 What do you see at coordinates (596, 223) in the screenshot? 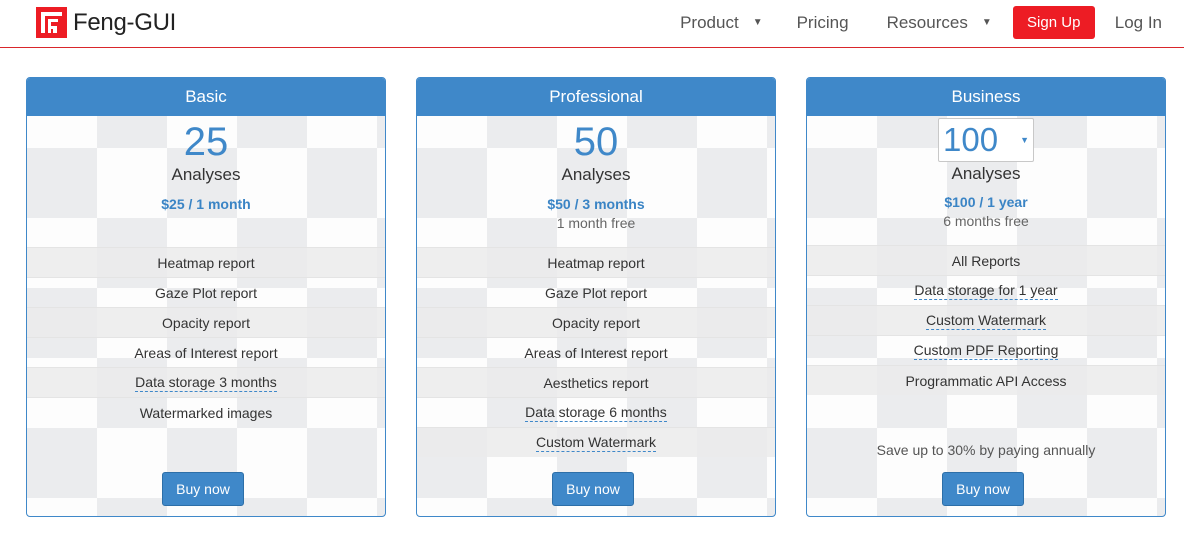
I see `plan-free-months: 1 month free` at bounding box center [596, 223].